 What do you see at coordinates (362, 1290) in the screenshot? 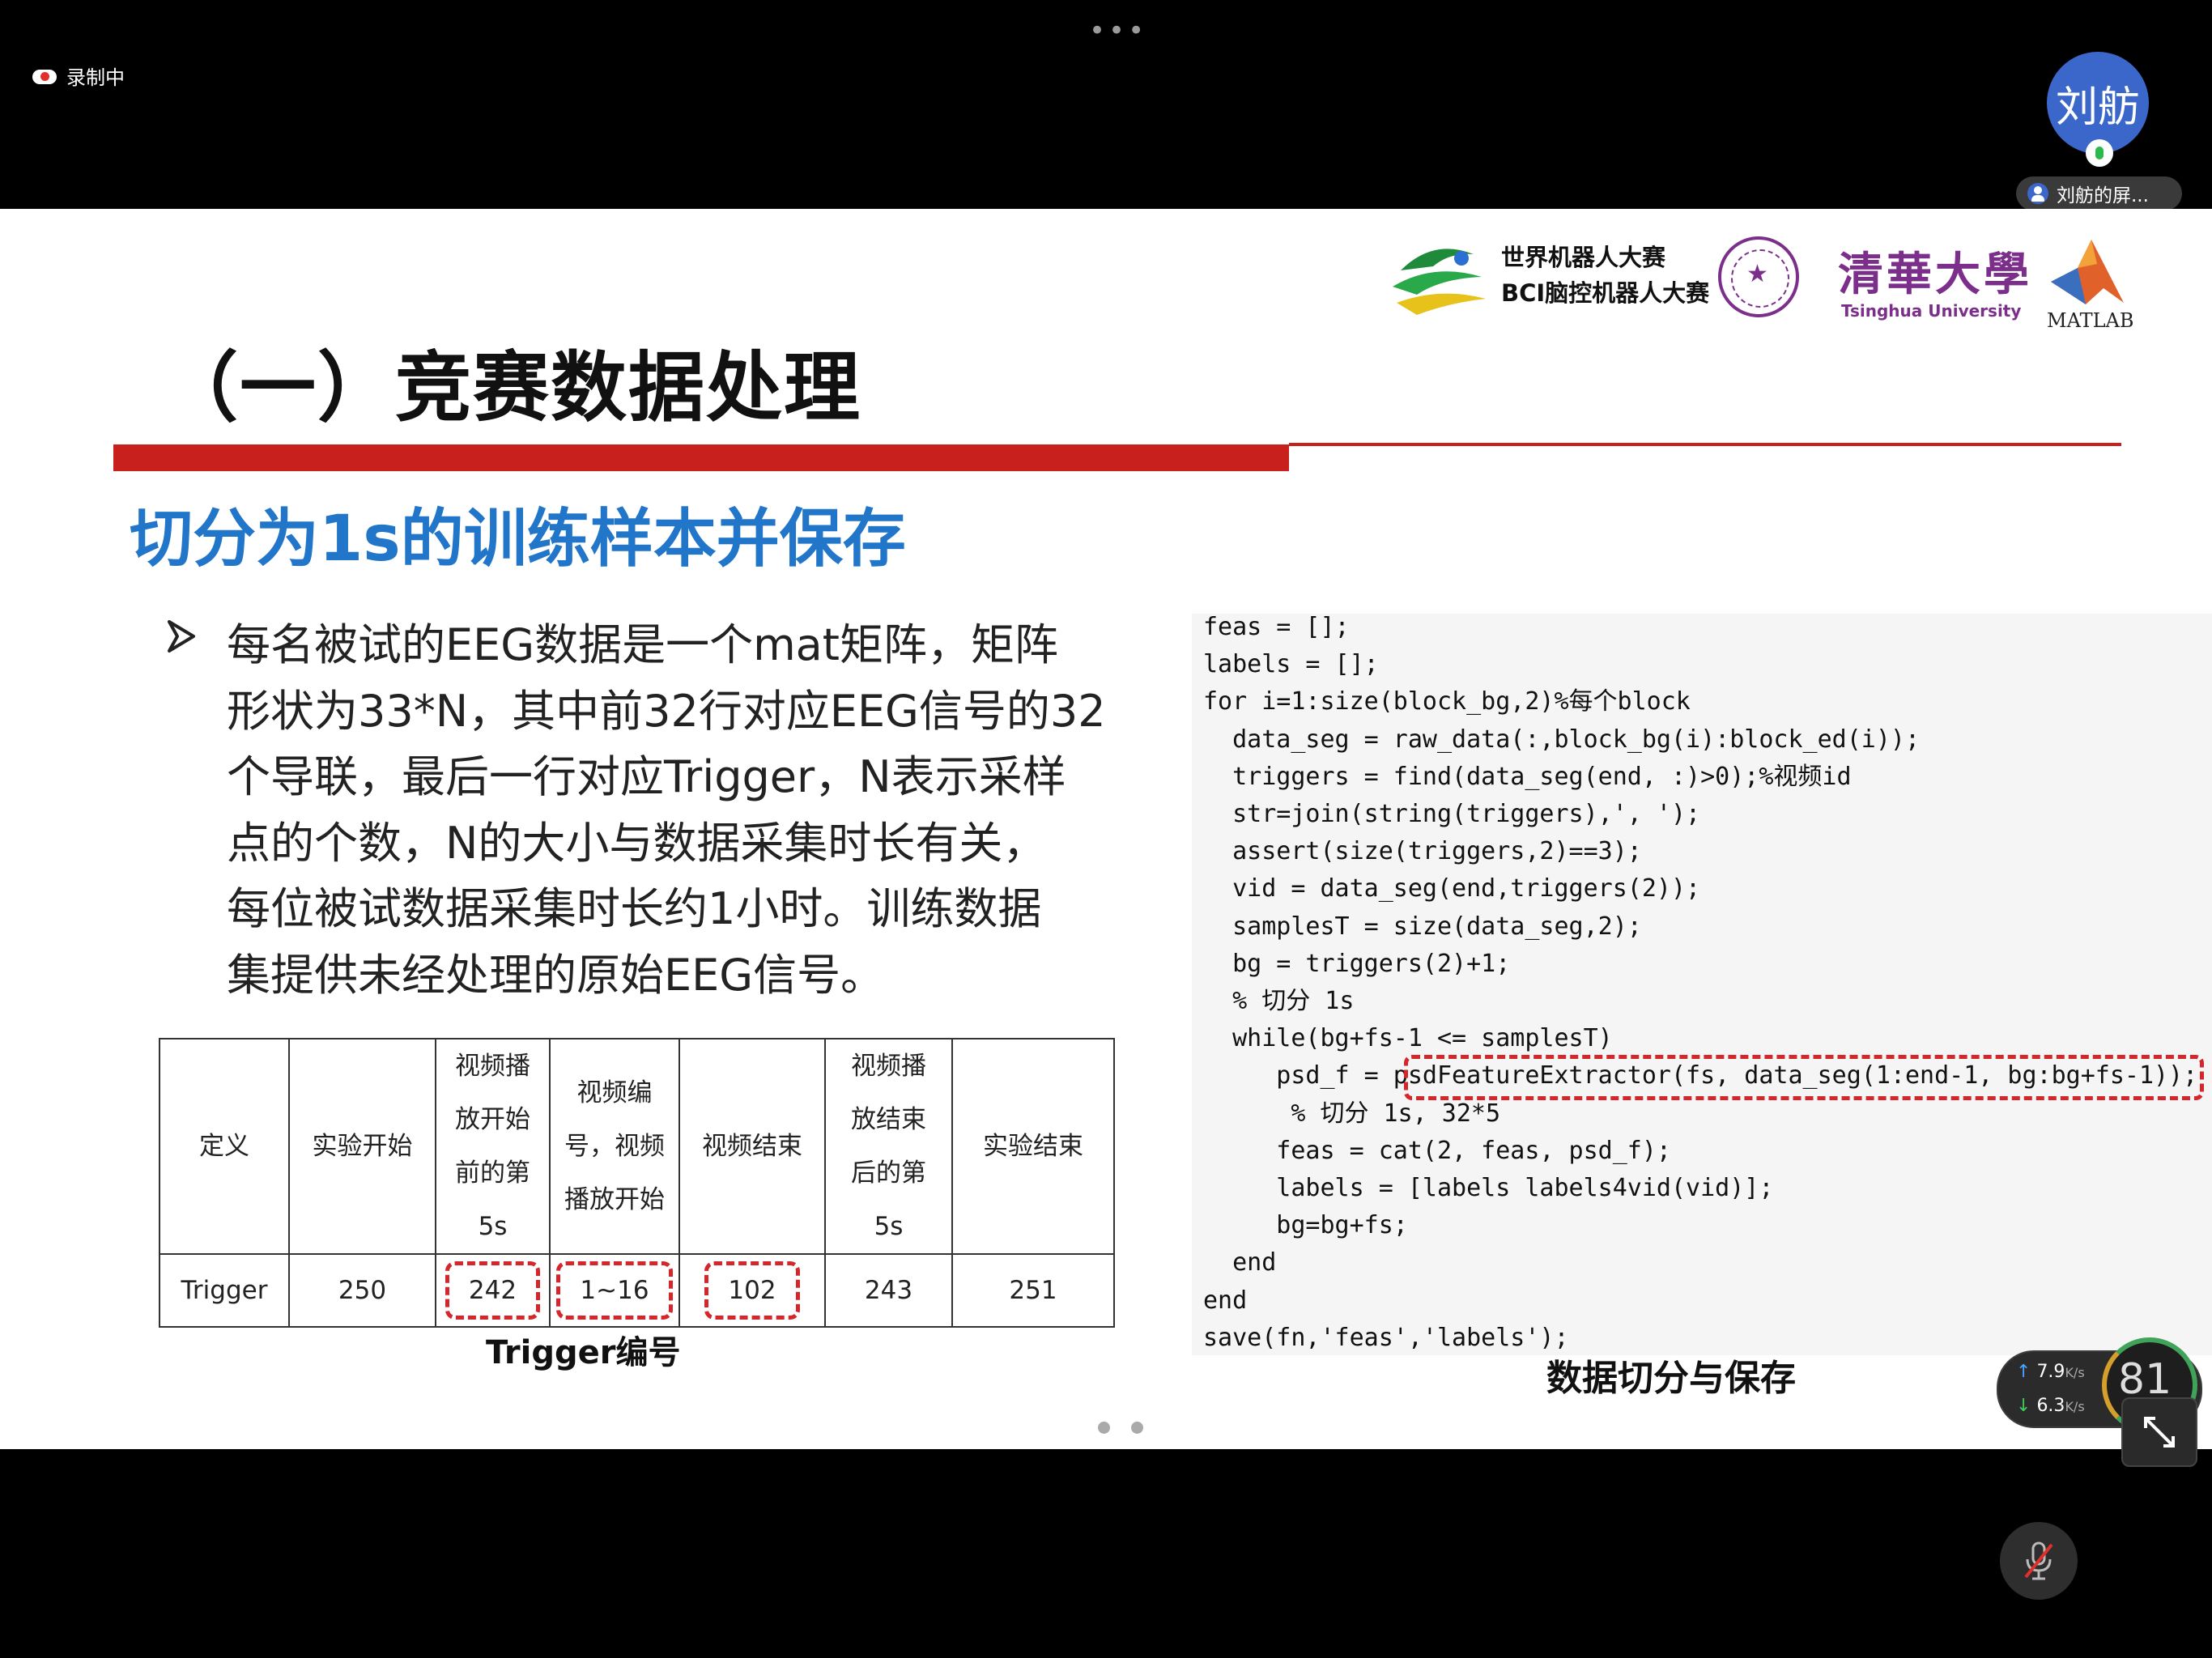
I see `table-cell: 250` at bounding box center [362, 1290].